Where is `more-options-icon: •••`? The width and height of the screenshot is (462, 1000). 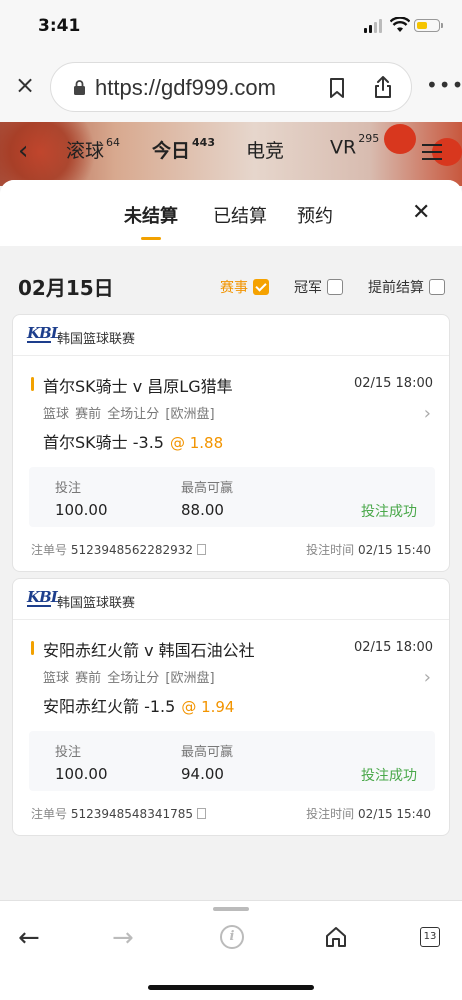 more-options-icon: ••• is located at coordinates (444, 85).